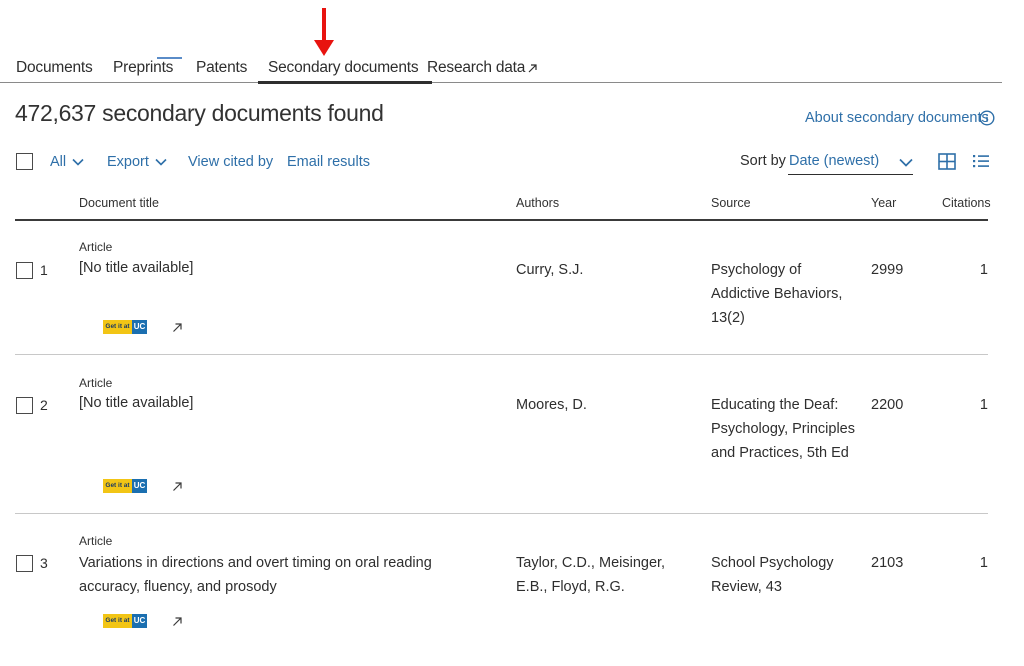 This screenshot has width=1024, height=666. Describe the element at coordinates (887, 270) in the screenshot. I see `document-year: 2999` at that location.